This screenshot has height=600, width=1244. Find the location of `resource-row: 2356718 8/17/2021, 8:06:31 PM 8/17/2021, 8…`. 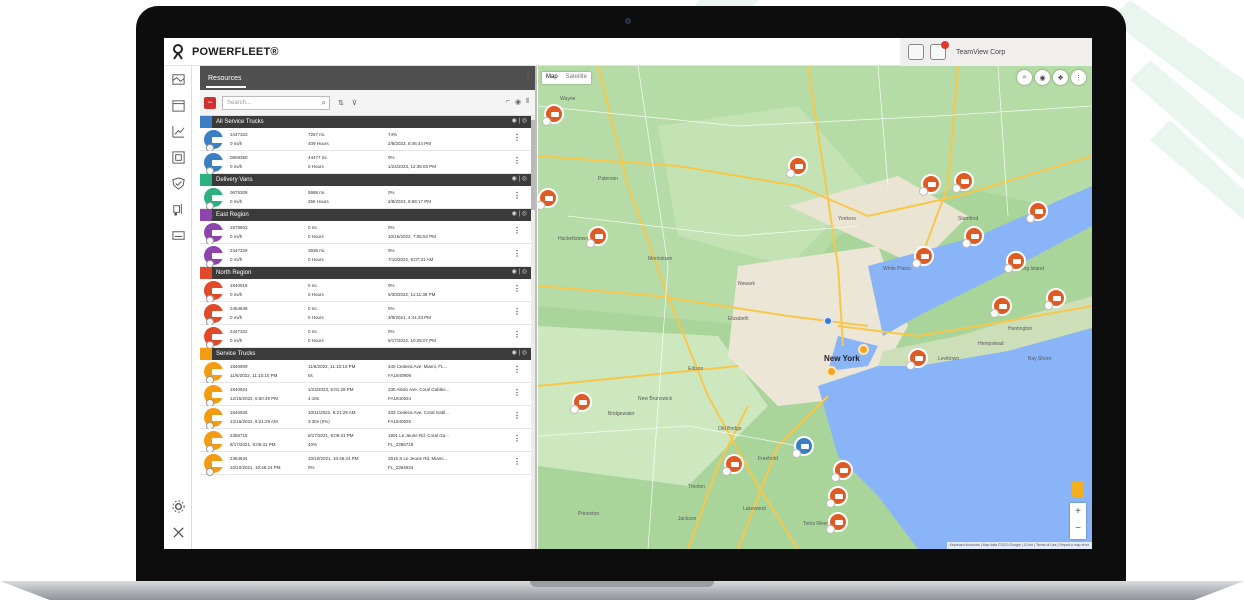

resource-row: 2356718 8/17/2021, 8:06:31 PM 8/17/2021, 8… is located at coordinates (367, 441).